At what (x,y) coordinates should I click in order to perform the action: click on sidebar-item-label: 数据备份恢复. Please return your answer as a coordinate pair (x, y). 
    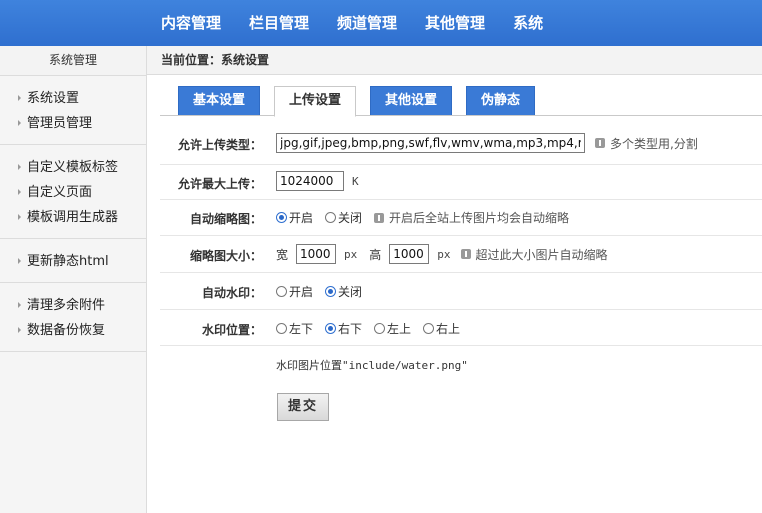
    Looking at the image, I should click on (66, 330).